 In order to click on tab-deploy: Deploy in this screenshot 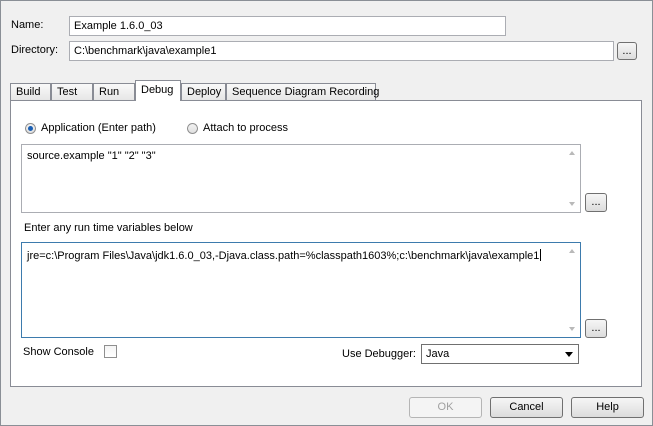, I will do `click(203, 91)`.